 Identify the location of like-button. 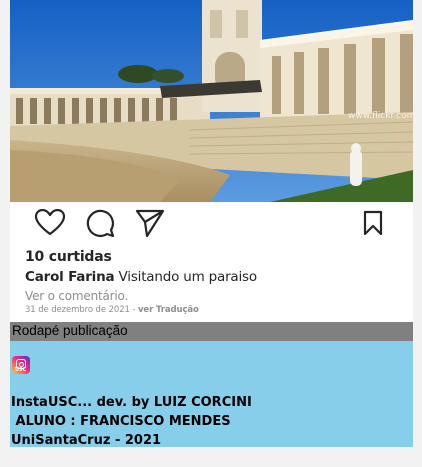
(50, 223).